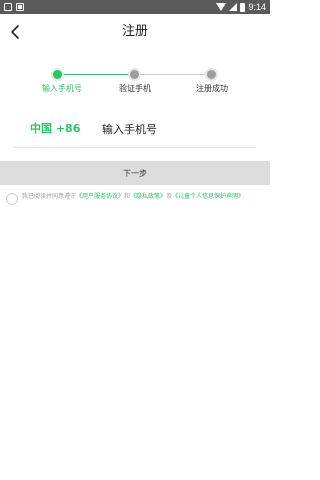 This screenshot has height=480, width=320. What do you see at coordinates (257, 7) in the screenshot?
I see `status-time: 9:14` at bounding box center [257, 7].